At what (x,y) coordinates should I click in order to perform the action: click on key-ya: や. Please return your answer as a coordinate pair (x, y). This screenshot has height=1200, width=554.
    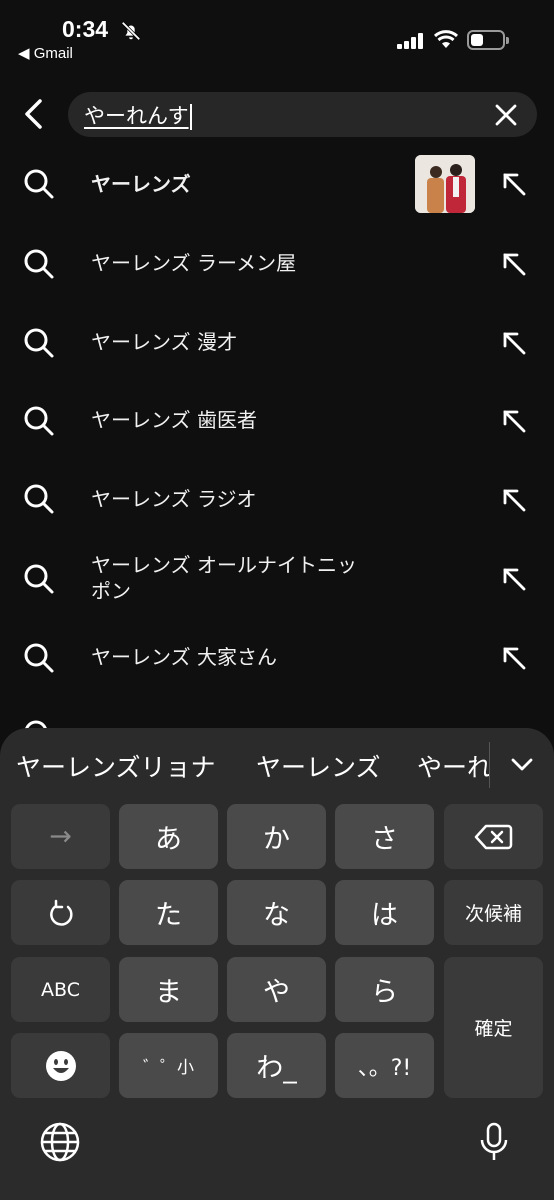
    Looking at the image, I should click on (276, 989).